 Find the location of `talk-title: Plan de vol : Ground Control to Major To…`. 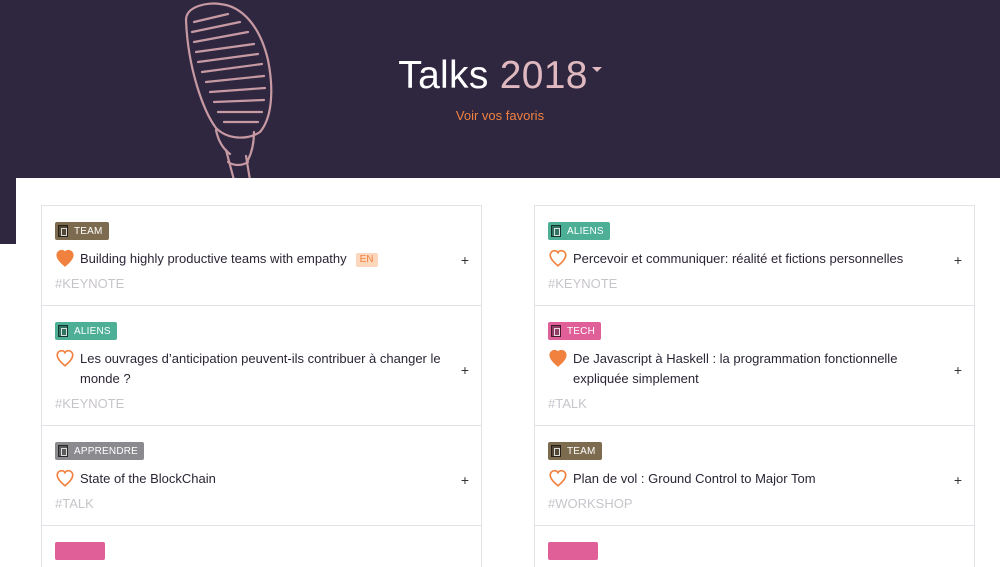

talk-title: Plan de vol : Ground Control to Major To… is located at coordinates (694, 479).